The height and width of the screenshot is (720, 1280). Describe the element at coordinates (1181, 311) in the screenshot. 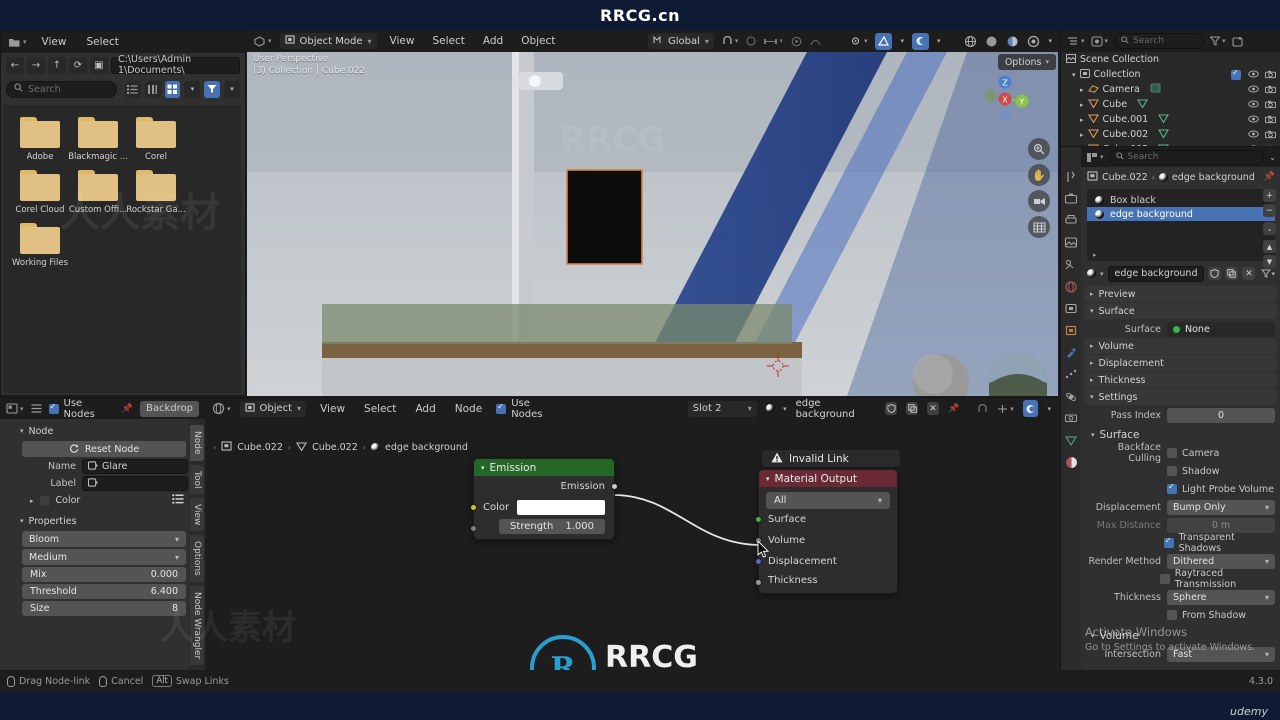

I see `section-surface: ▾ Surface` at that location.